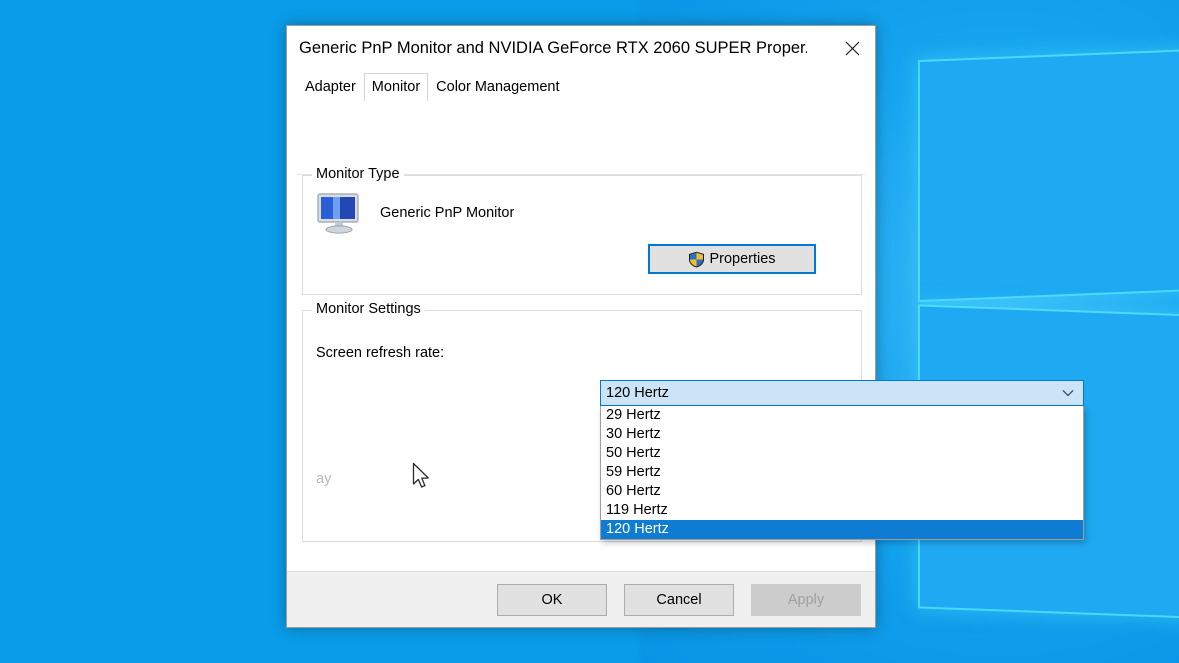 The image size is (1179, 663). What do you see at coordinates (552, 599) in the screenshot?
I see `ok-button: OK` at bounding box center [552, 599].